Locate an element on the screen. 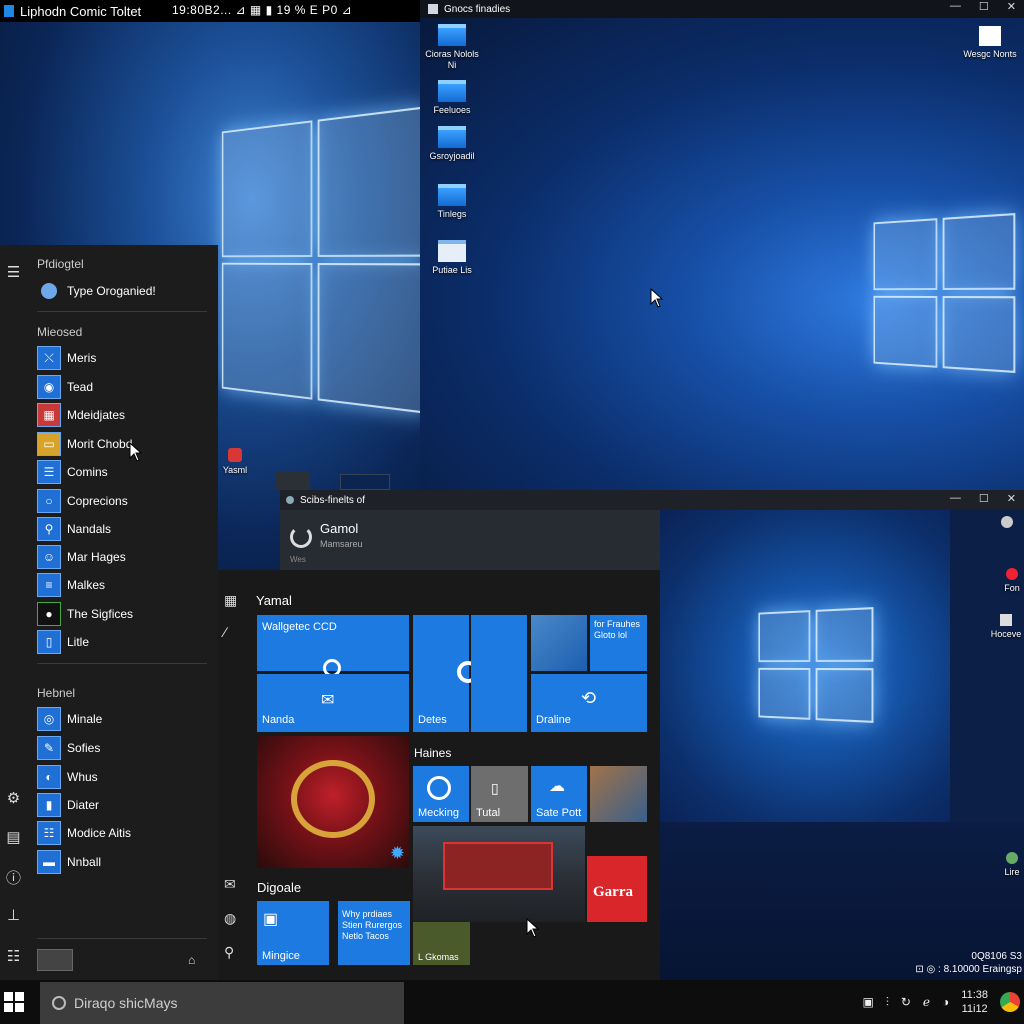 The height and width of the screenshot is (1024, 1024). desktop-icon: Tinlegs is located at coordinates (452, 202).